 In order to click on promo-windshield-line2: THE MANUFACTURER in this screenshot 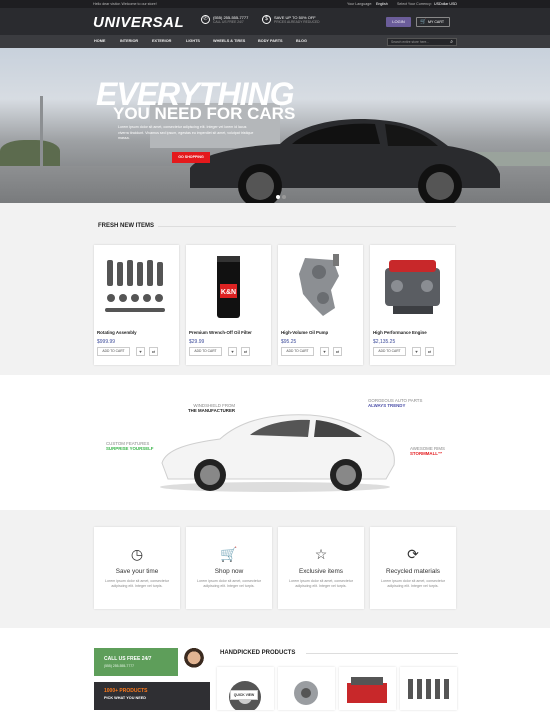, I will do `click(212, 411)`.